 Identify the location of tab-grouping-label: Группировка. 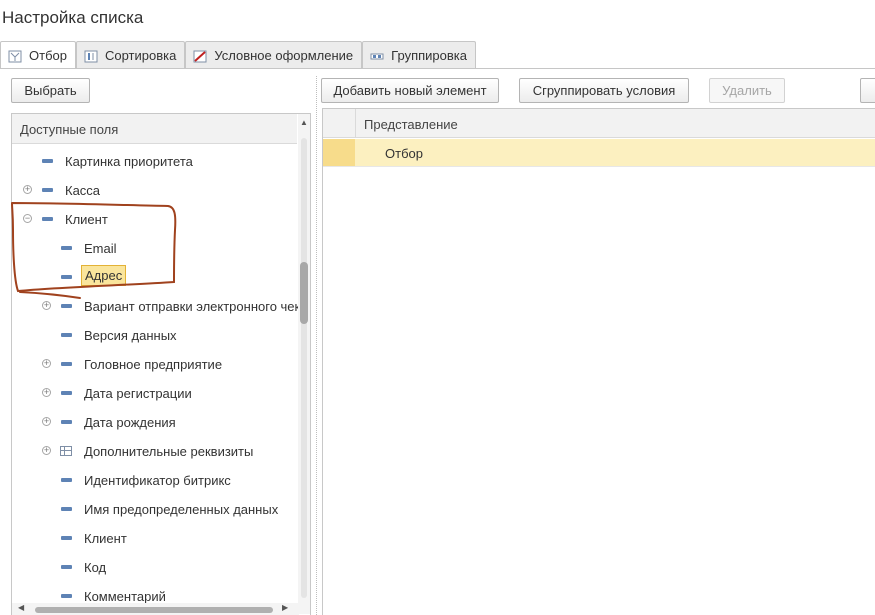
(429, 55).